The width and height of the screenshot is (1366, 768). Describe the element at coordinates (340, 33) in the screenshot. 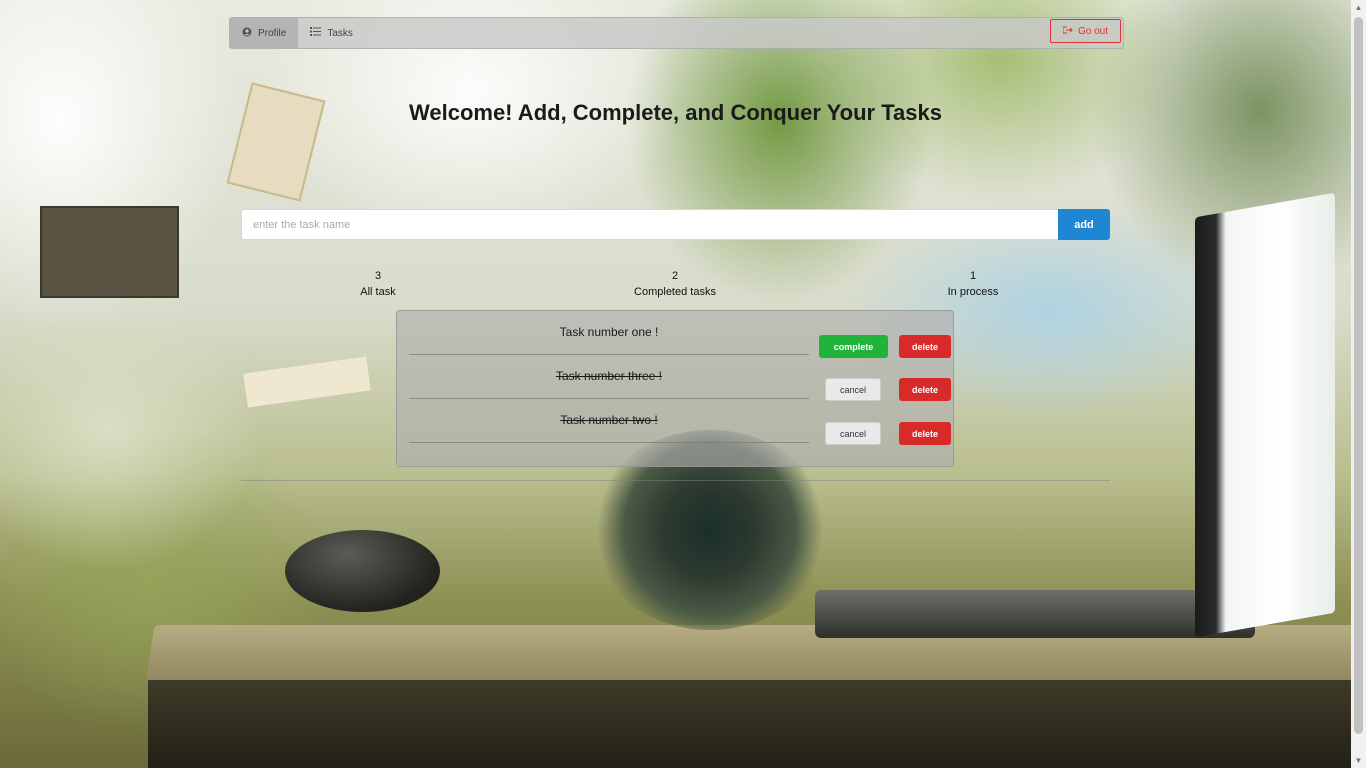

I see `nav-tasks-label: Tasks` at that location.